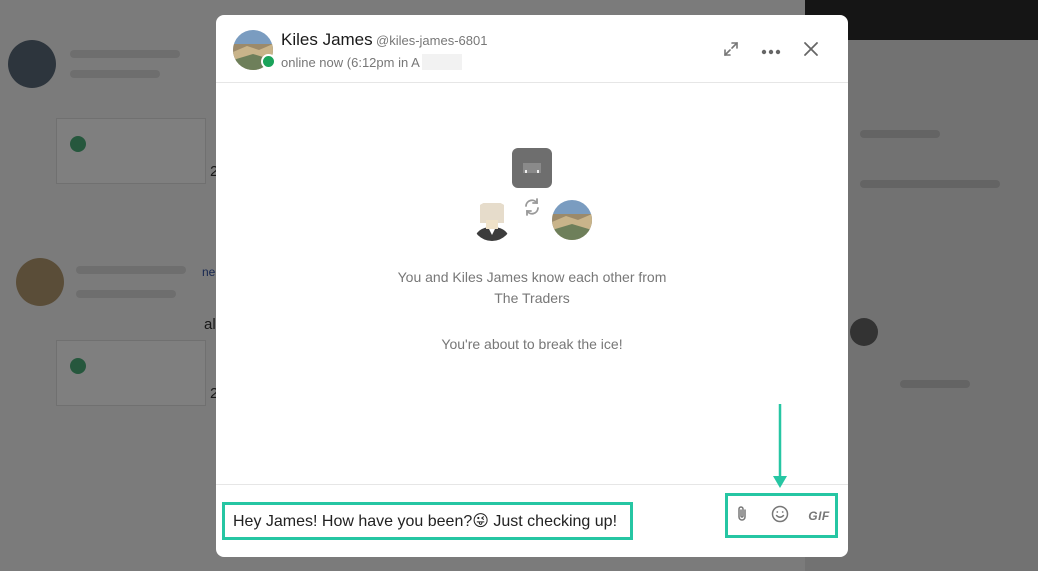 The width and height of the screenshot is (1038, 571). I want to click on gif-button: GIF, so click(819, 516).